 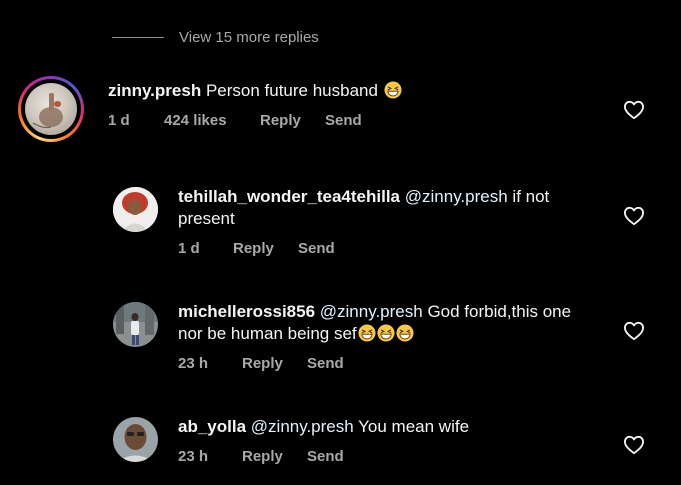 I want to click on comment-text-line-2: present, so click(x=206, y=219).